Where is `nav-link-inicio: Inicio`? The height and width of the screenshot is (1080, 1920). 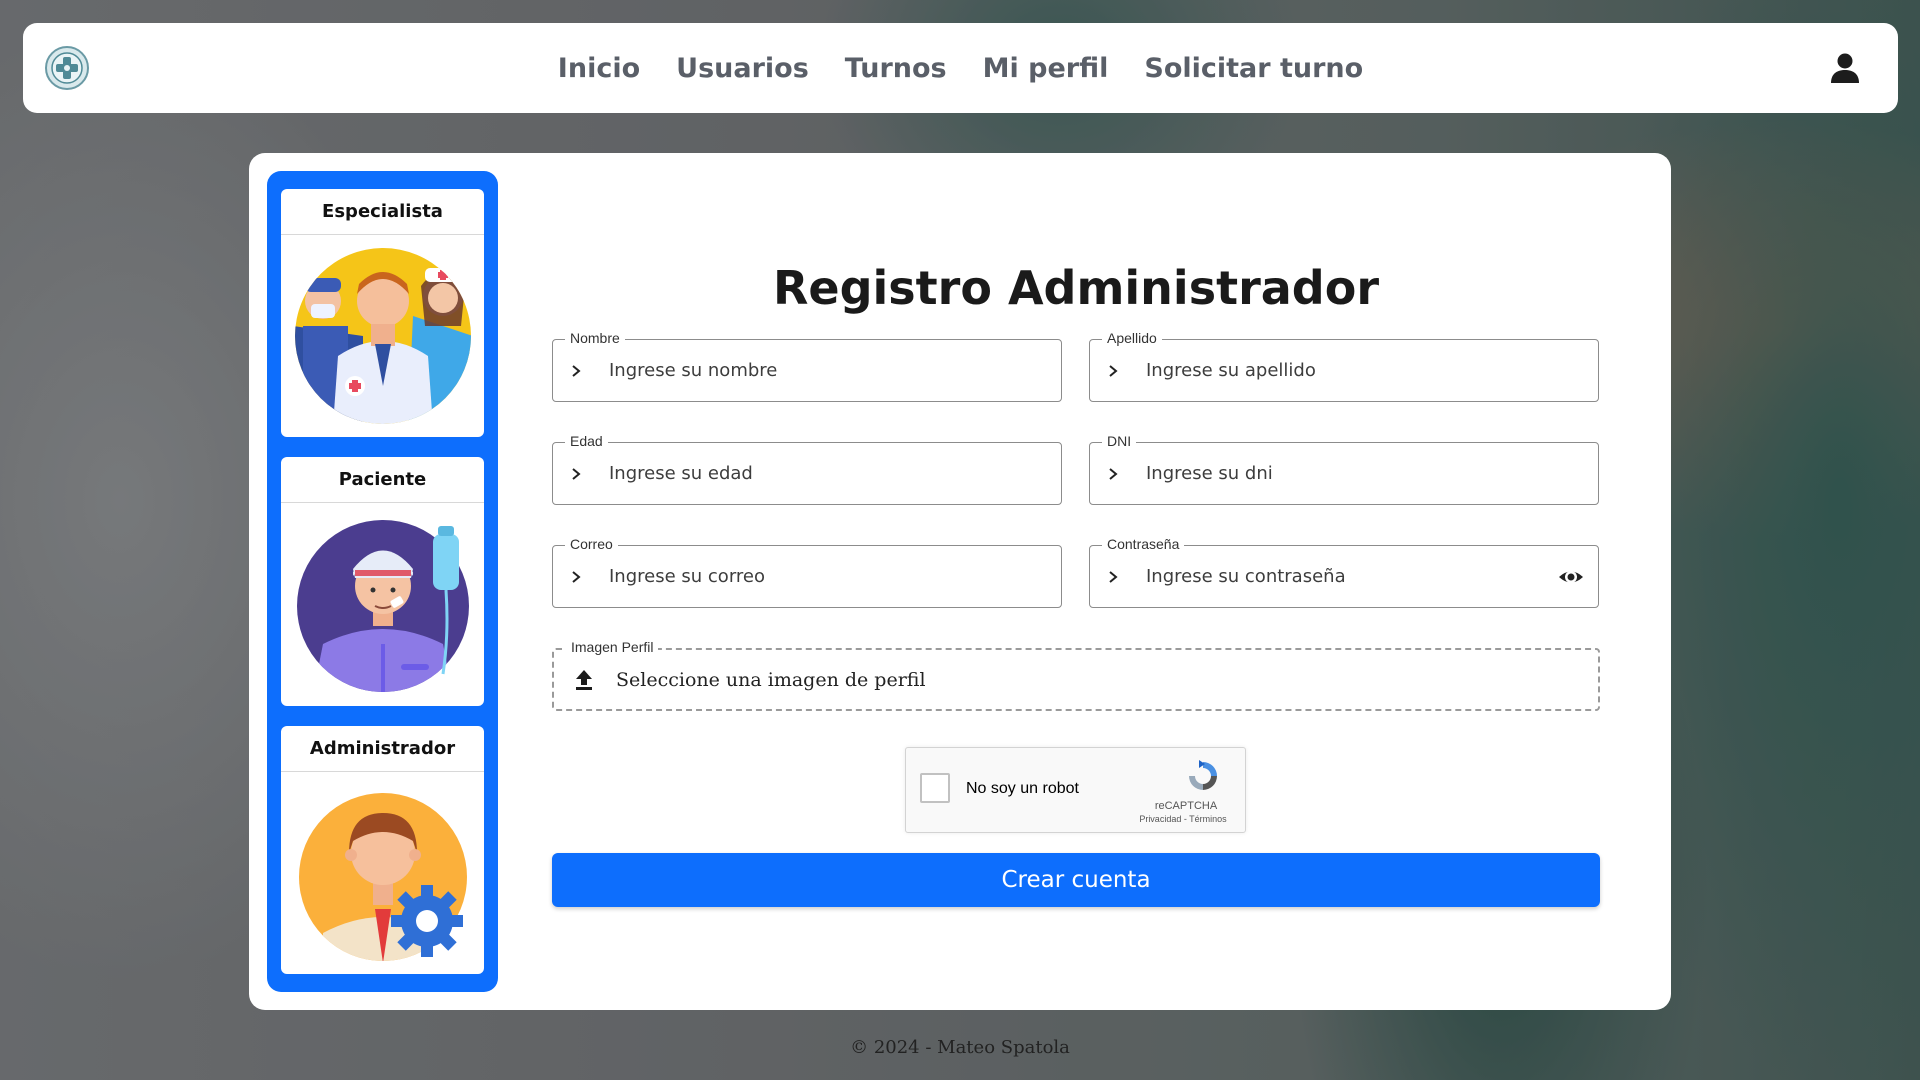 nav-link-inicio: Inicio is located at coordinates (599, 68).